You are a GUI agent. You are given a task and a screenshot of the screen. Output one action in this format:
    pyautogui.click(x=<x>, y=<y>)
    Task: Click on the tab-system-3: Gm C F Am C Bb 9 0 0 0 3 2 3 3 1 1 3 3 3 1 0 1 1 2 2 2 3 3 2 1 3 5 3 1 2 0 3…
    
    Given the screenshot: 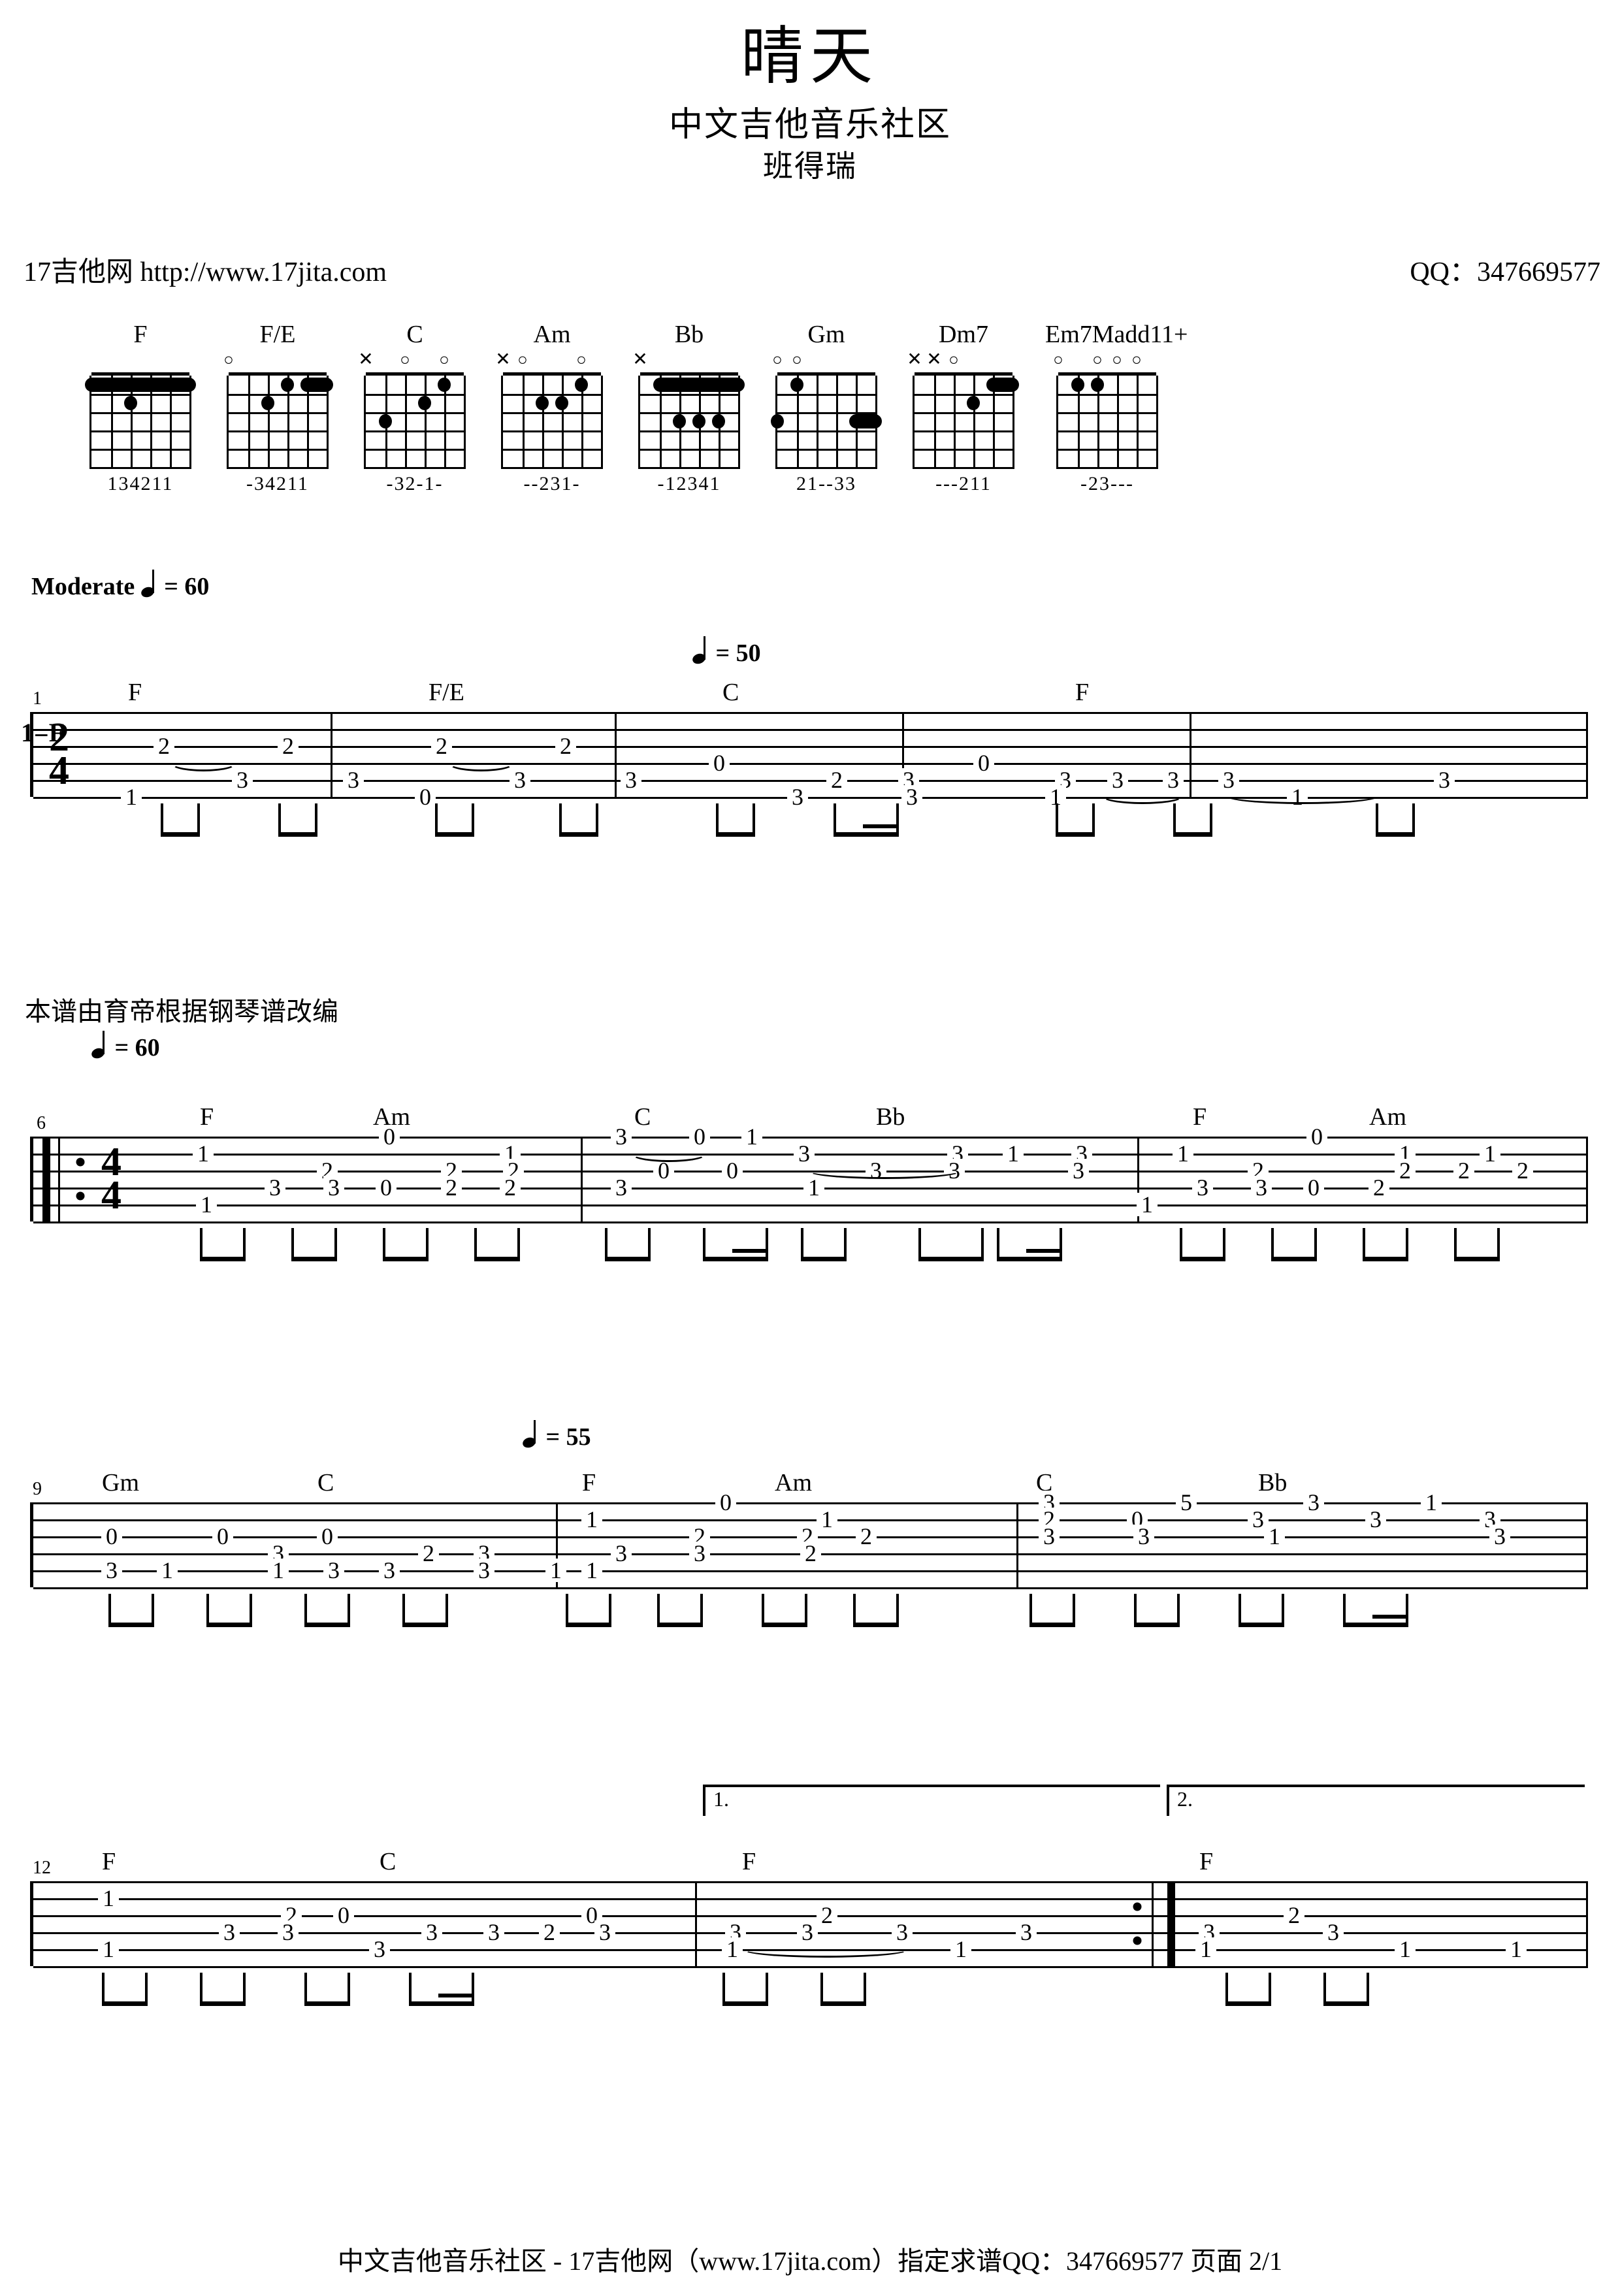 What is the action you would take?
    pyautogui.click(x=810, y=1590)
    